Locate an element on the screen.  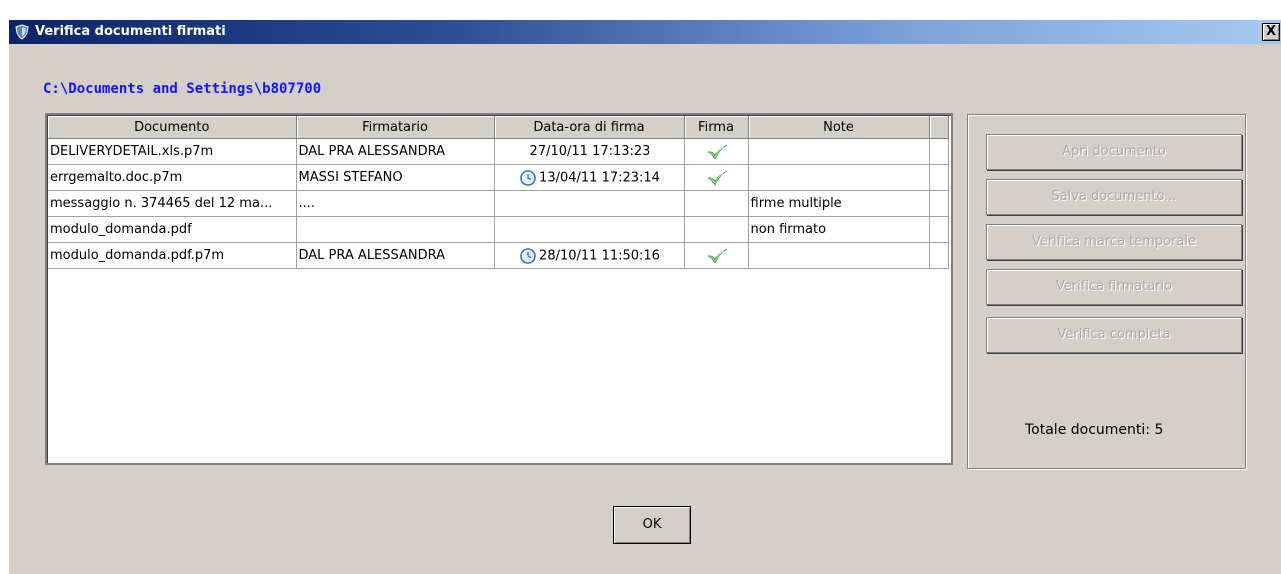
close-icon: X is located at coordinates (1271, 31).